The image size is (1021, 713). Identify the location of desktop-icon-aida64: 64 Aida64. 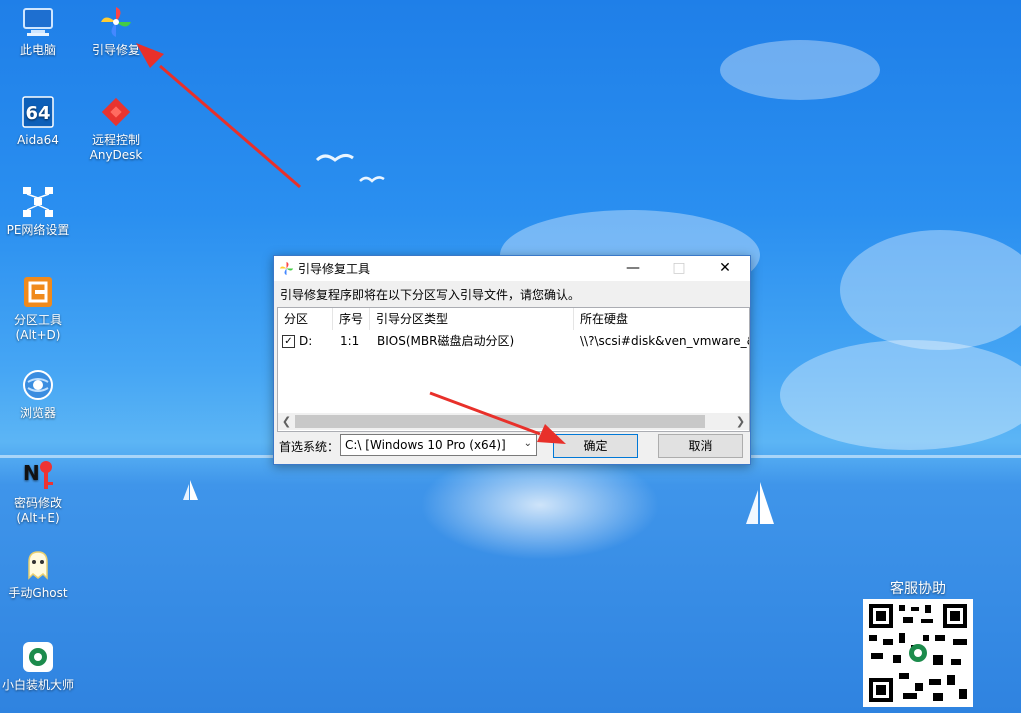
(38, 121).